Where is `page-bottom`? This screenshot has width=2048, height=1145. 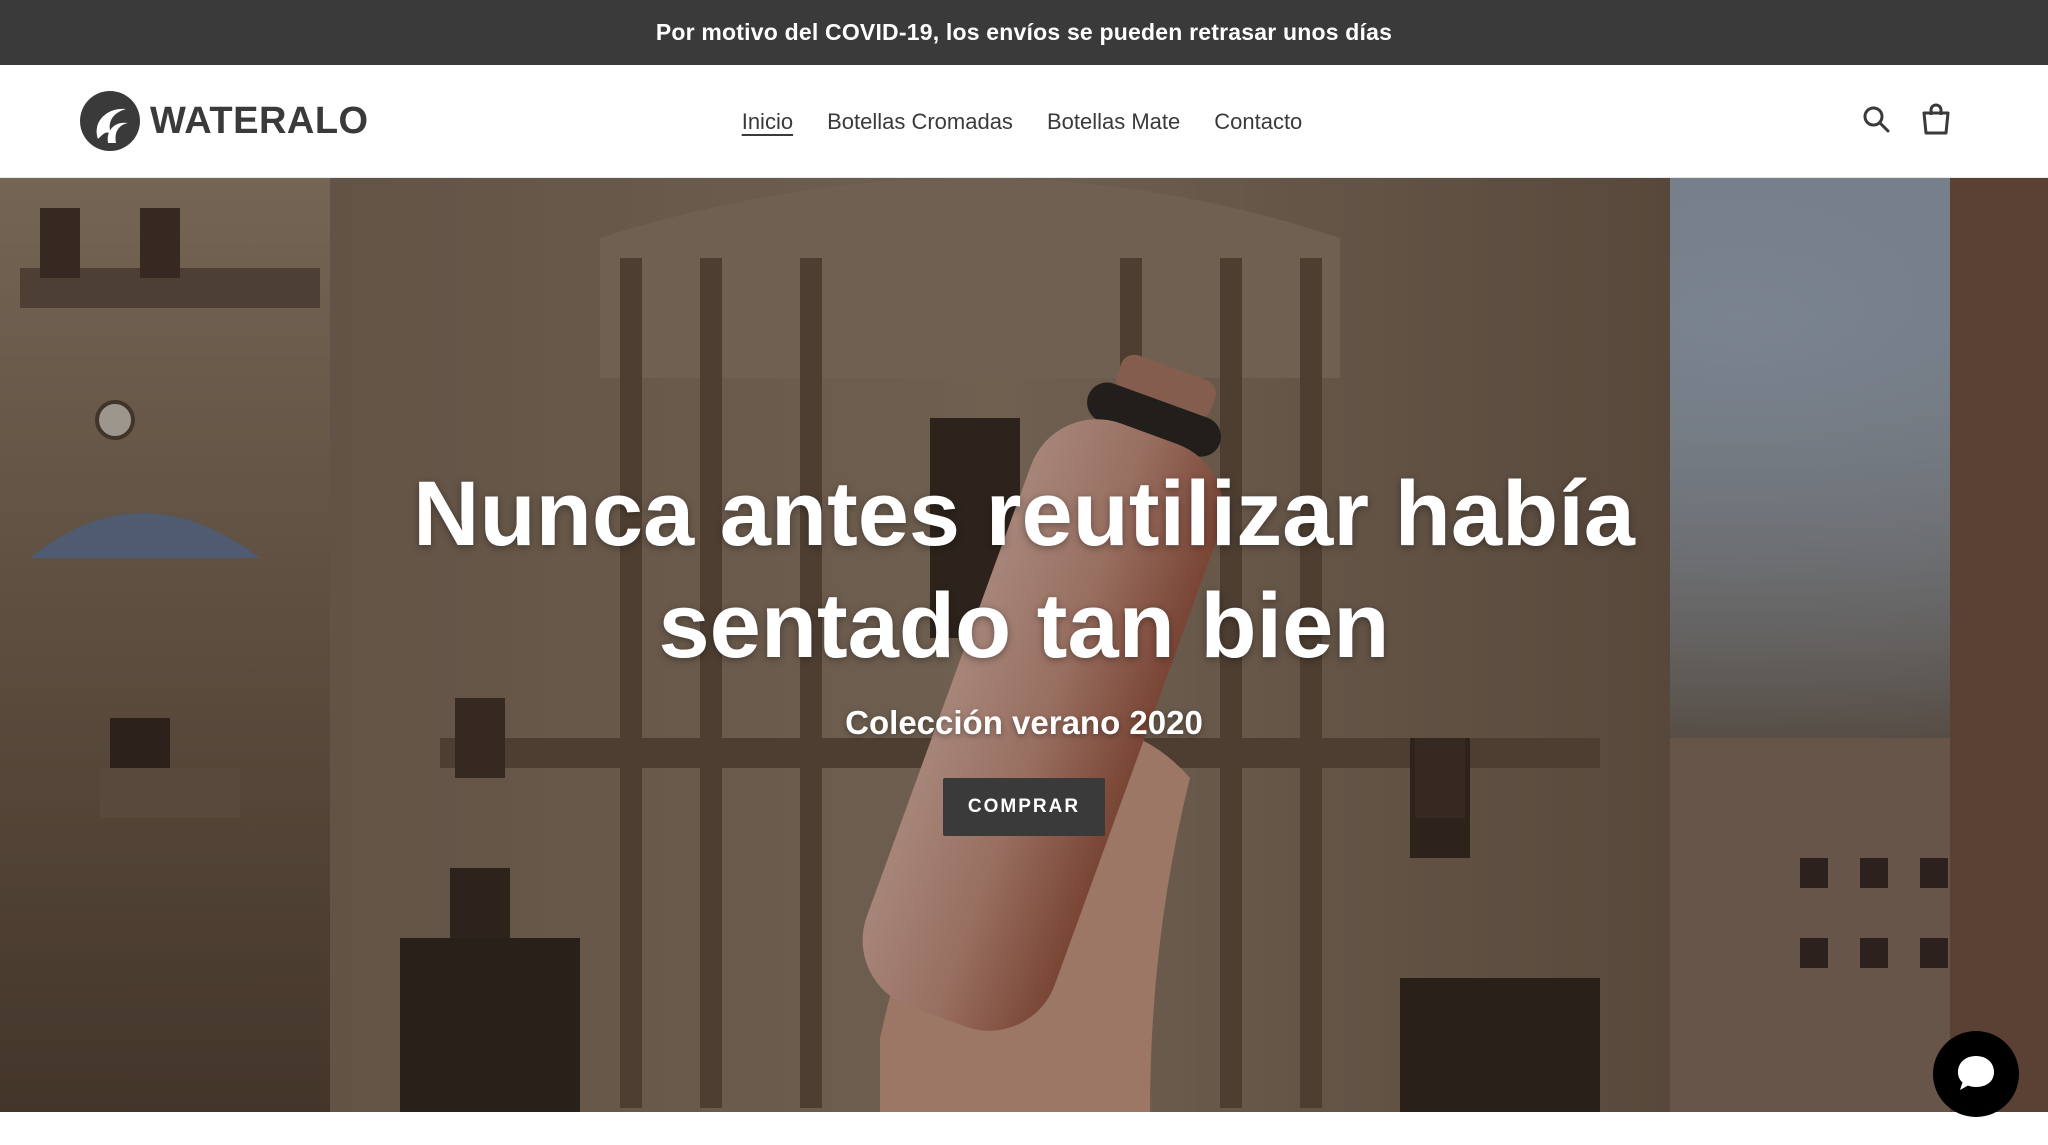
page-bottom is located at coordinates (1024, 1128).